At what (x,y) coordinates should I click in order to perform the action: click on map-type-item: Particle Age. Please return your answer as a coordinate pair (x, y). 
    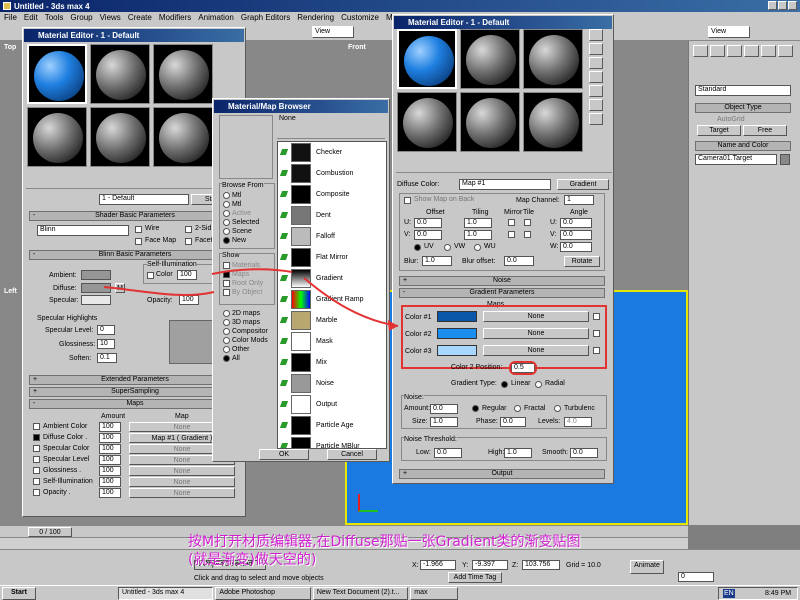
    Looking at the image, I should click on (332, 425).